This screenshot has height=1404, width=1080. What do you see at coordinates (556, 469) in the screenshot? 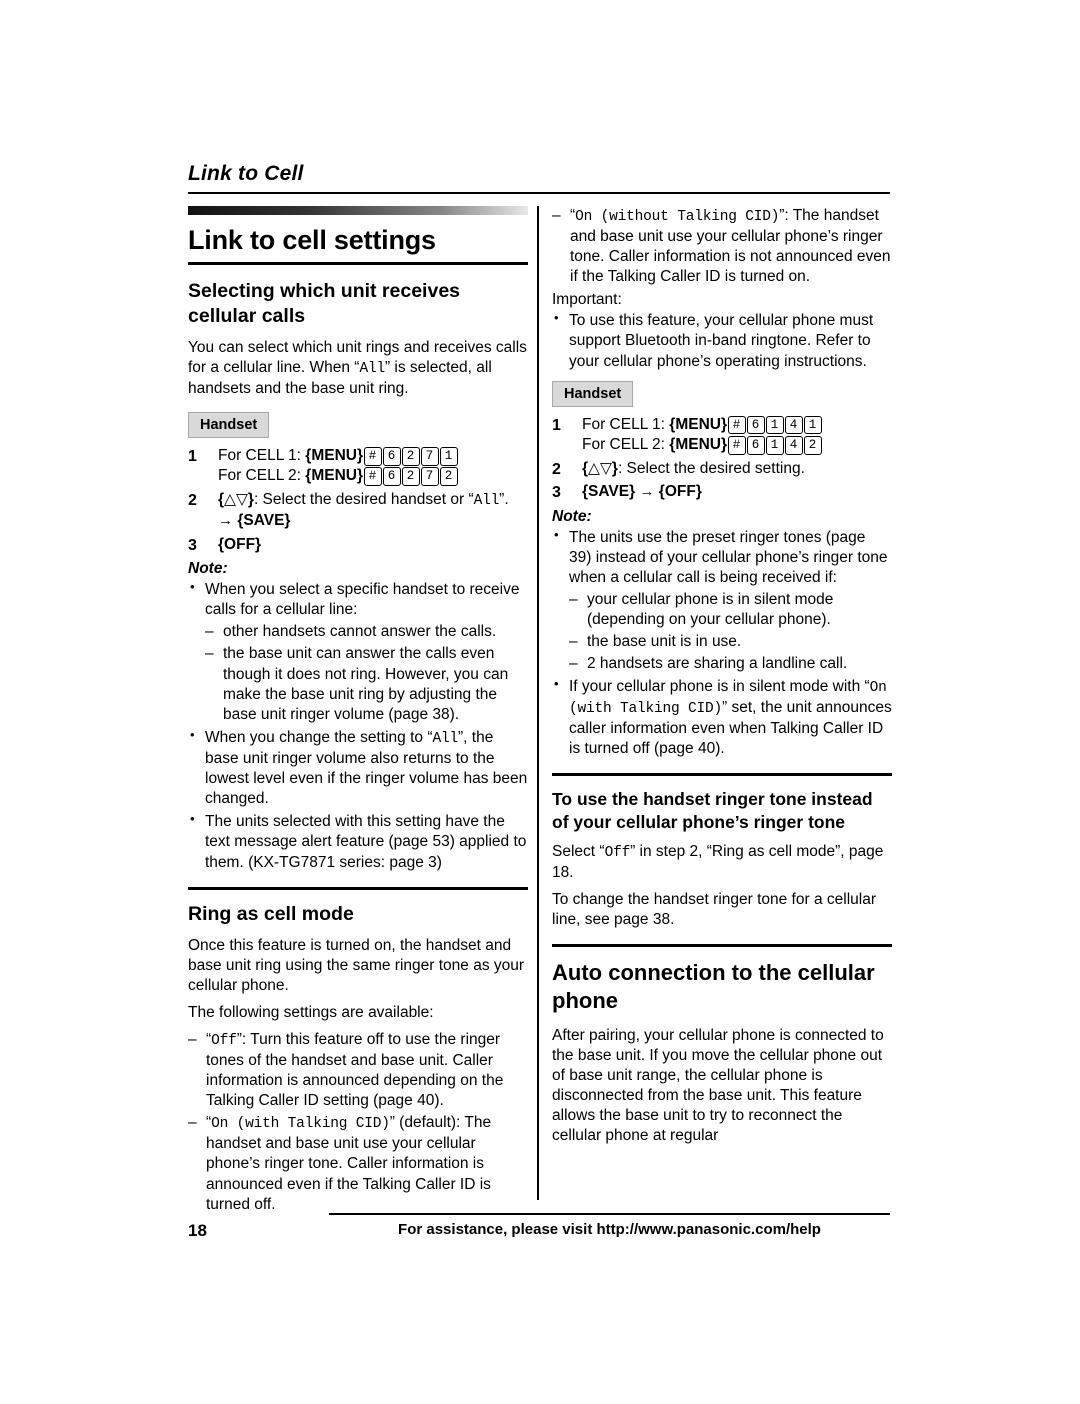
I see `step-number: 2` at bounding box center [556, 469].